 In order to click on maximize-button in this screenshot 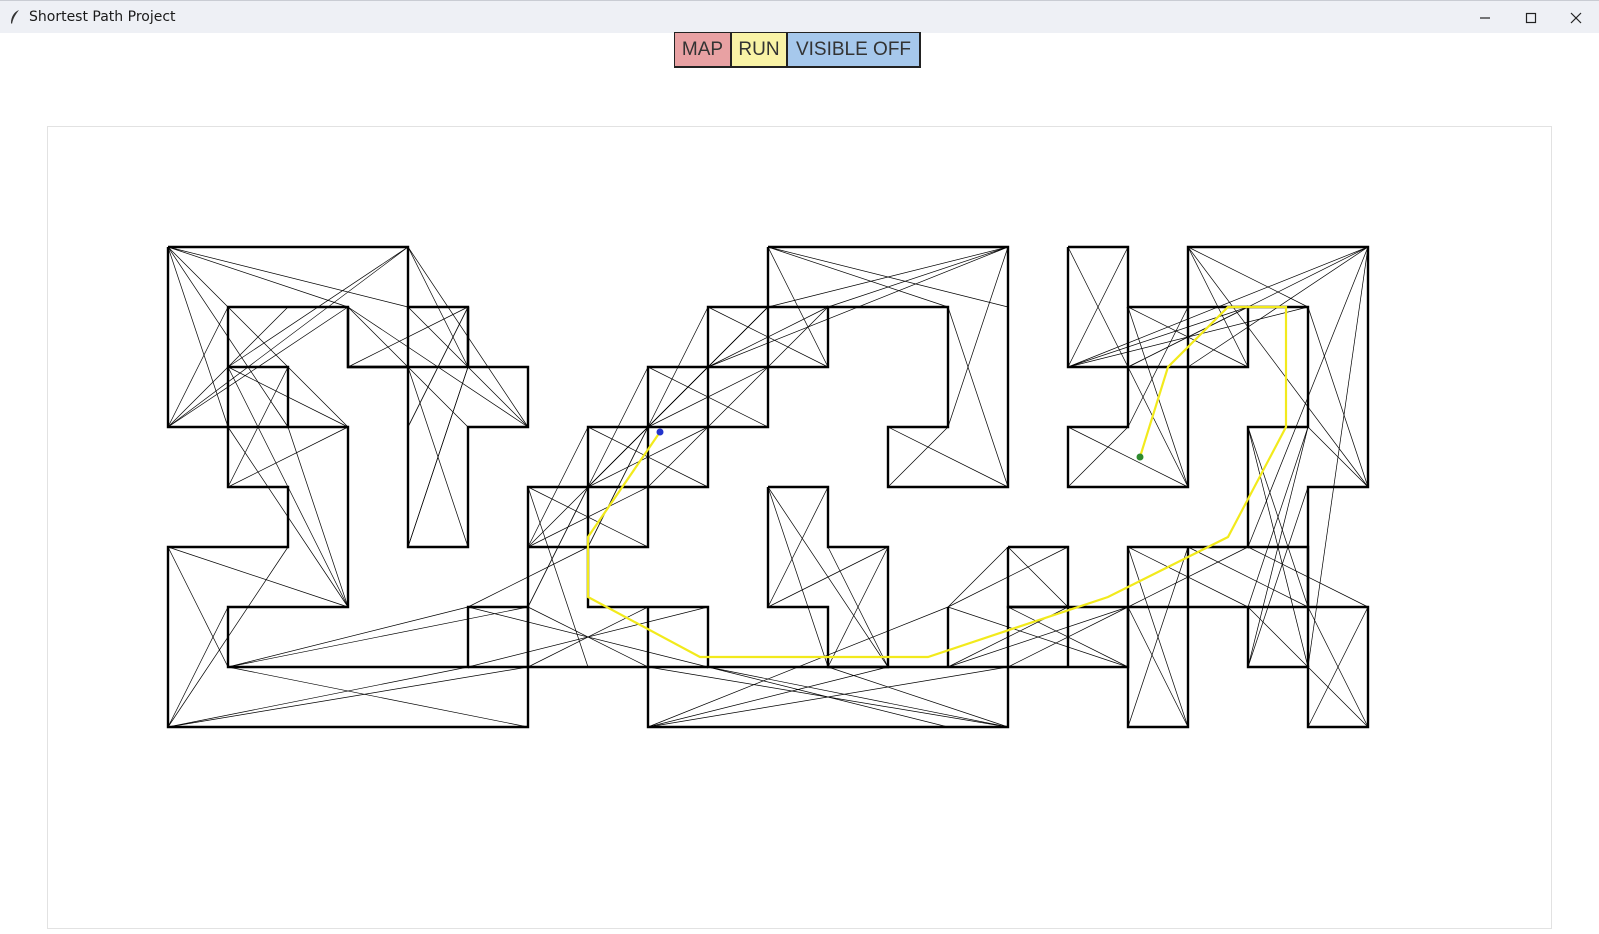, I will do `click(1531, 17)`.